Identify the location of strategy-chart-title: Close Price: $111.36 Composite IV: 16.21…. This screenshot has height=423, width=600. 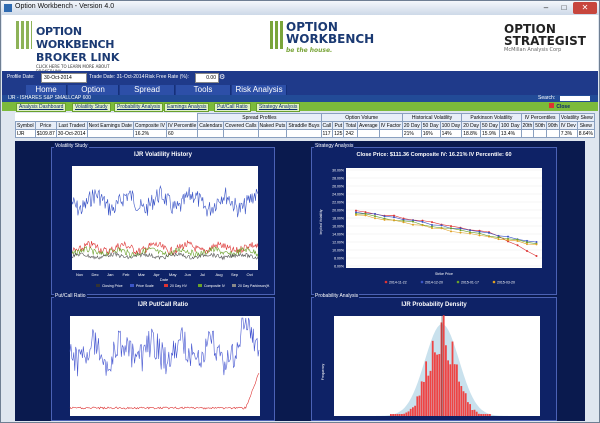
(434, 155).